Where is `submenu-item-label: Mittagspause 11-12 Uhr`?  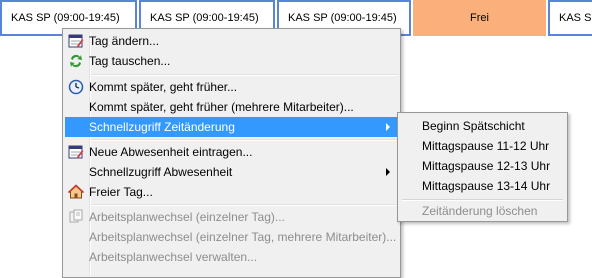
submenu-item-label: Mittagspause 11-12 Uhr is located at coordinates (486, 146).